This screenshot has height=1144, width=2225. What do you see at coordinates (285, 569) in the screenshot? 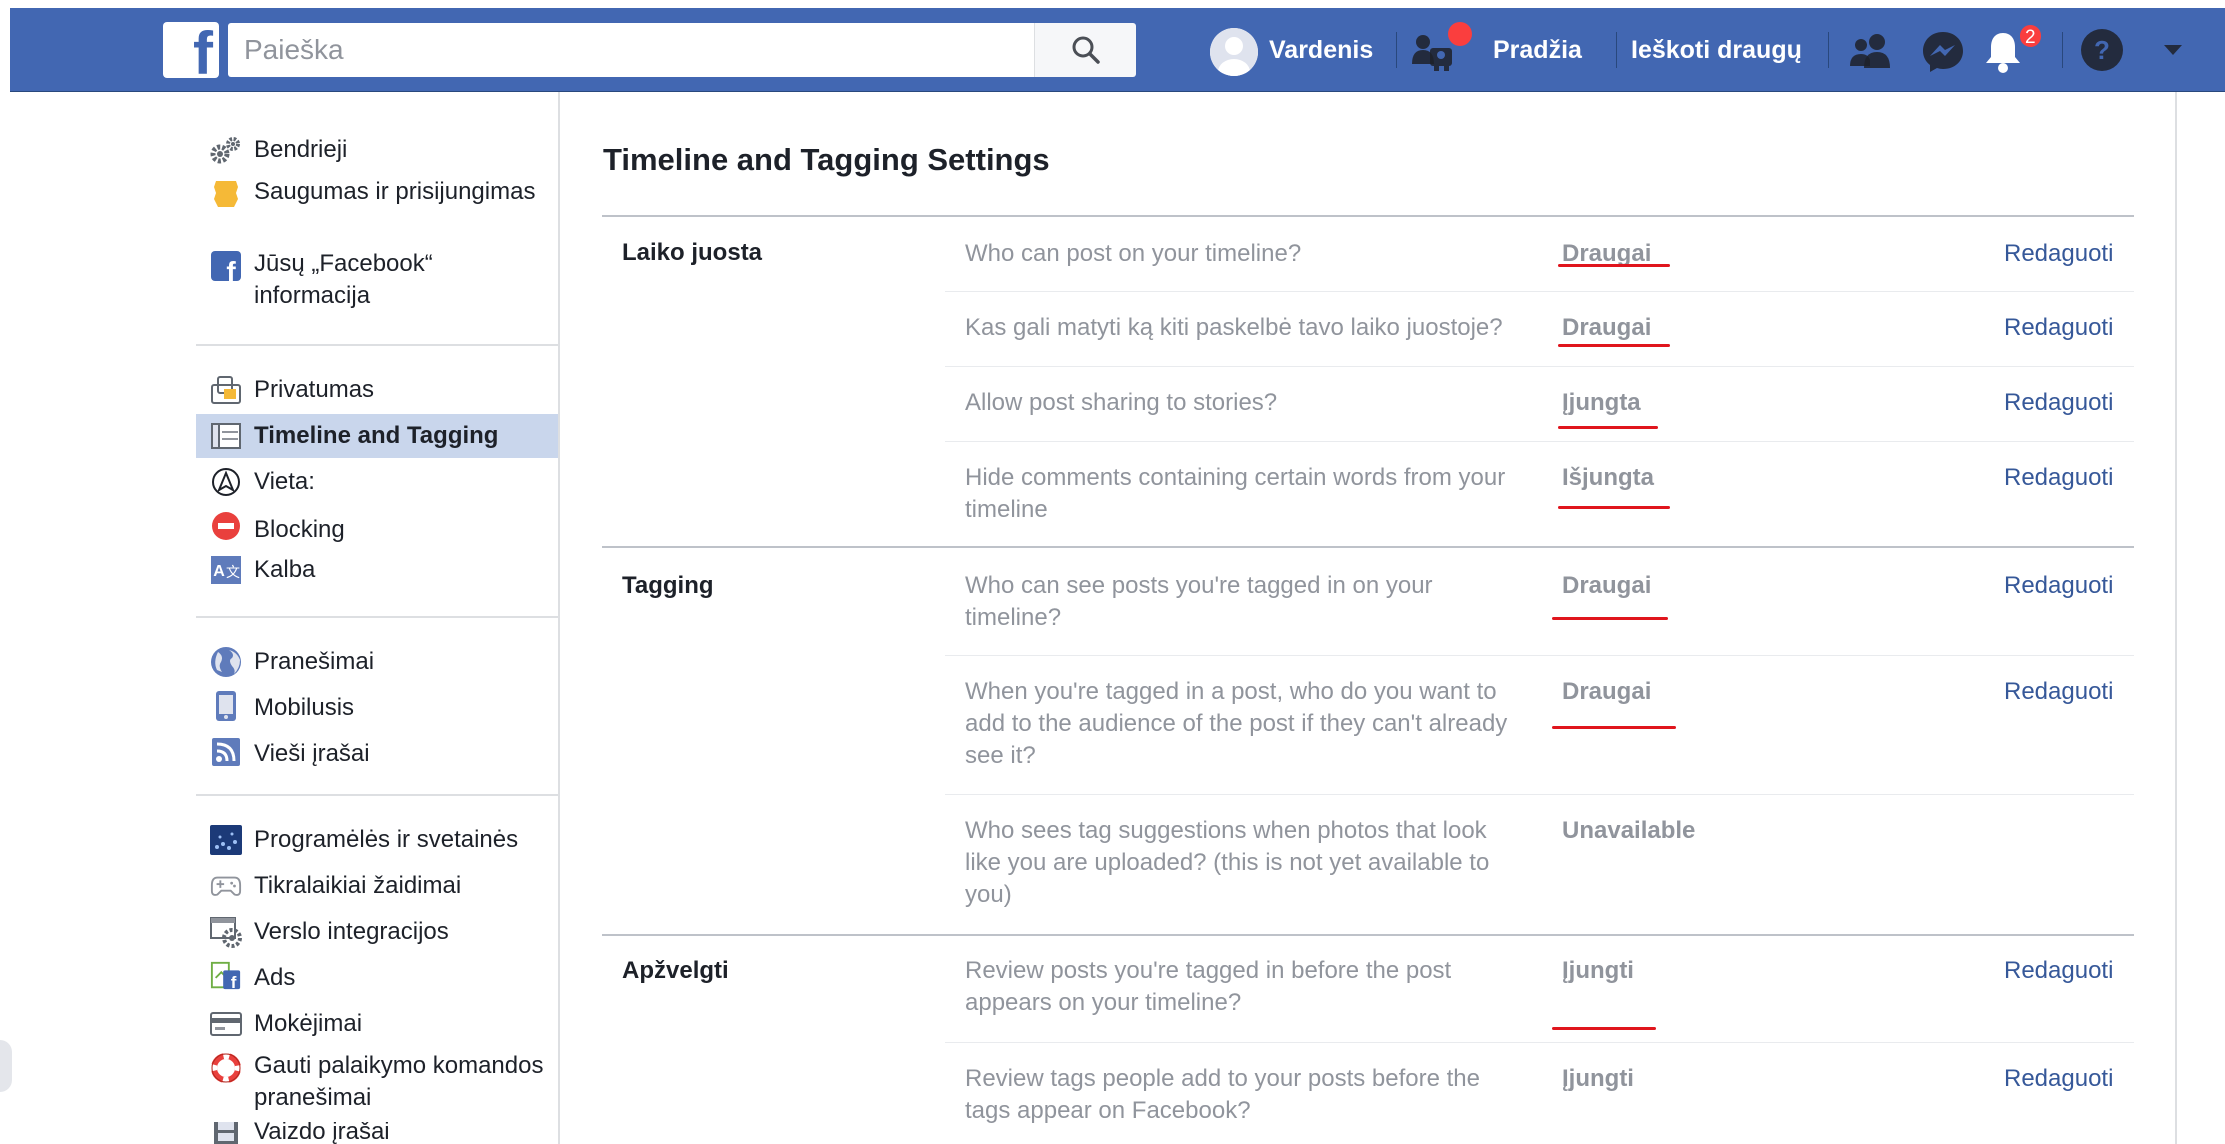
I see `sidebar-item-label: Kalba` at bounding box center [285, 569].